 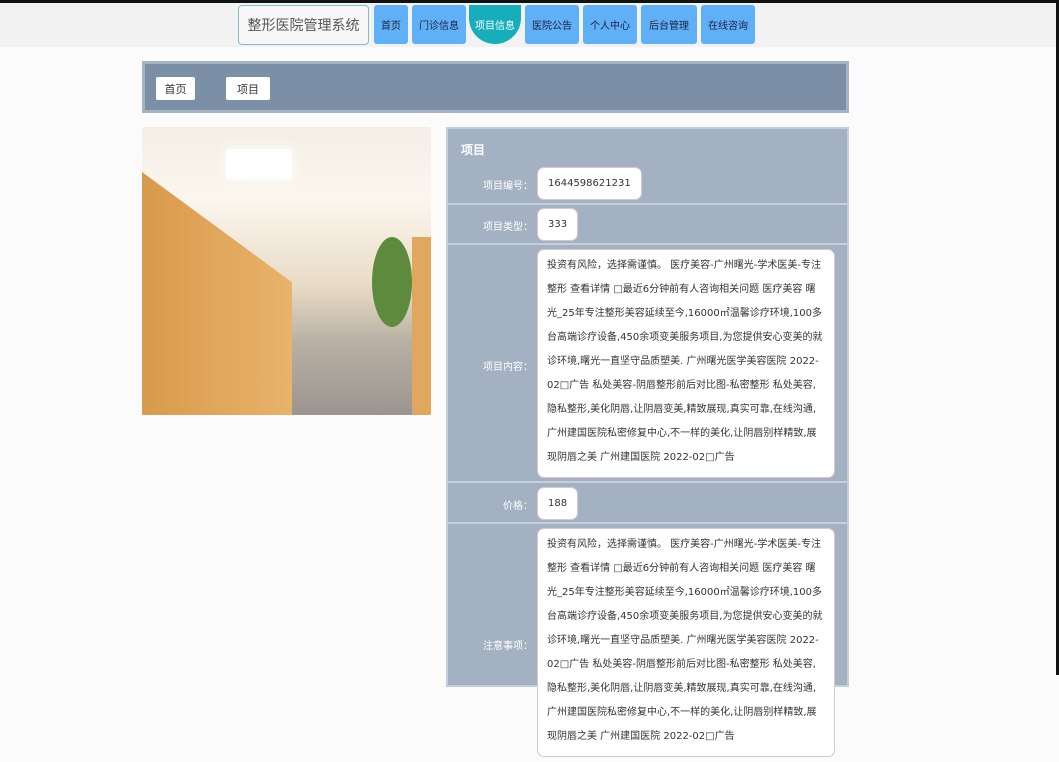 What do you see at coordinates (647, 225) in the screenshot?
I see `field-row-type: 项目类型： 333` at bounding box center [647, 225].